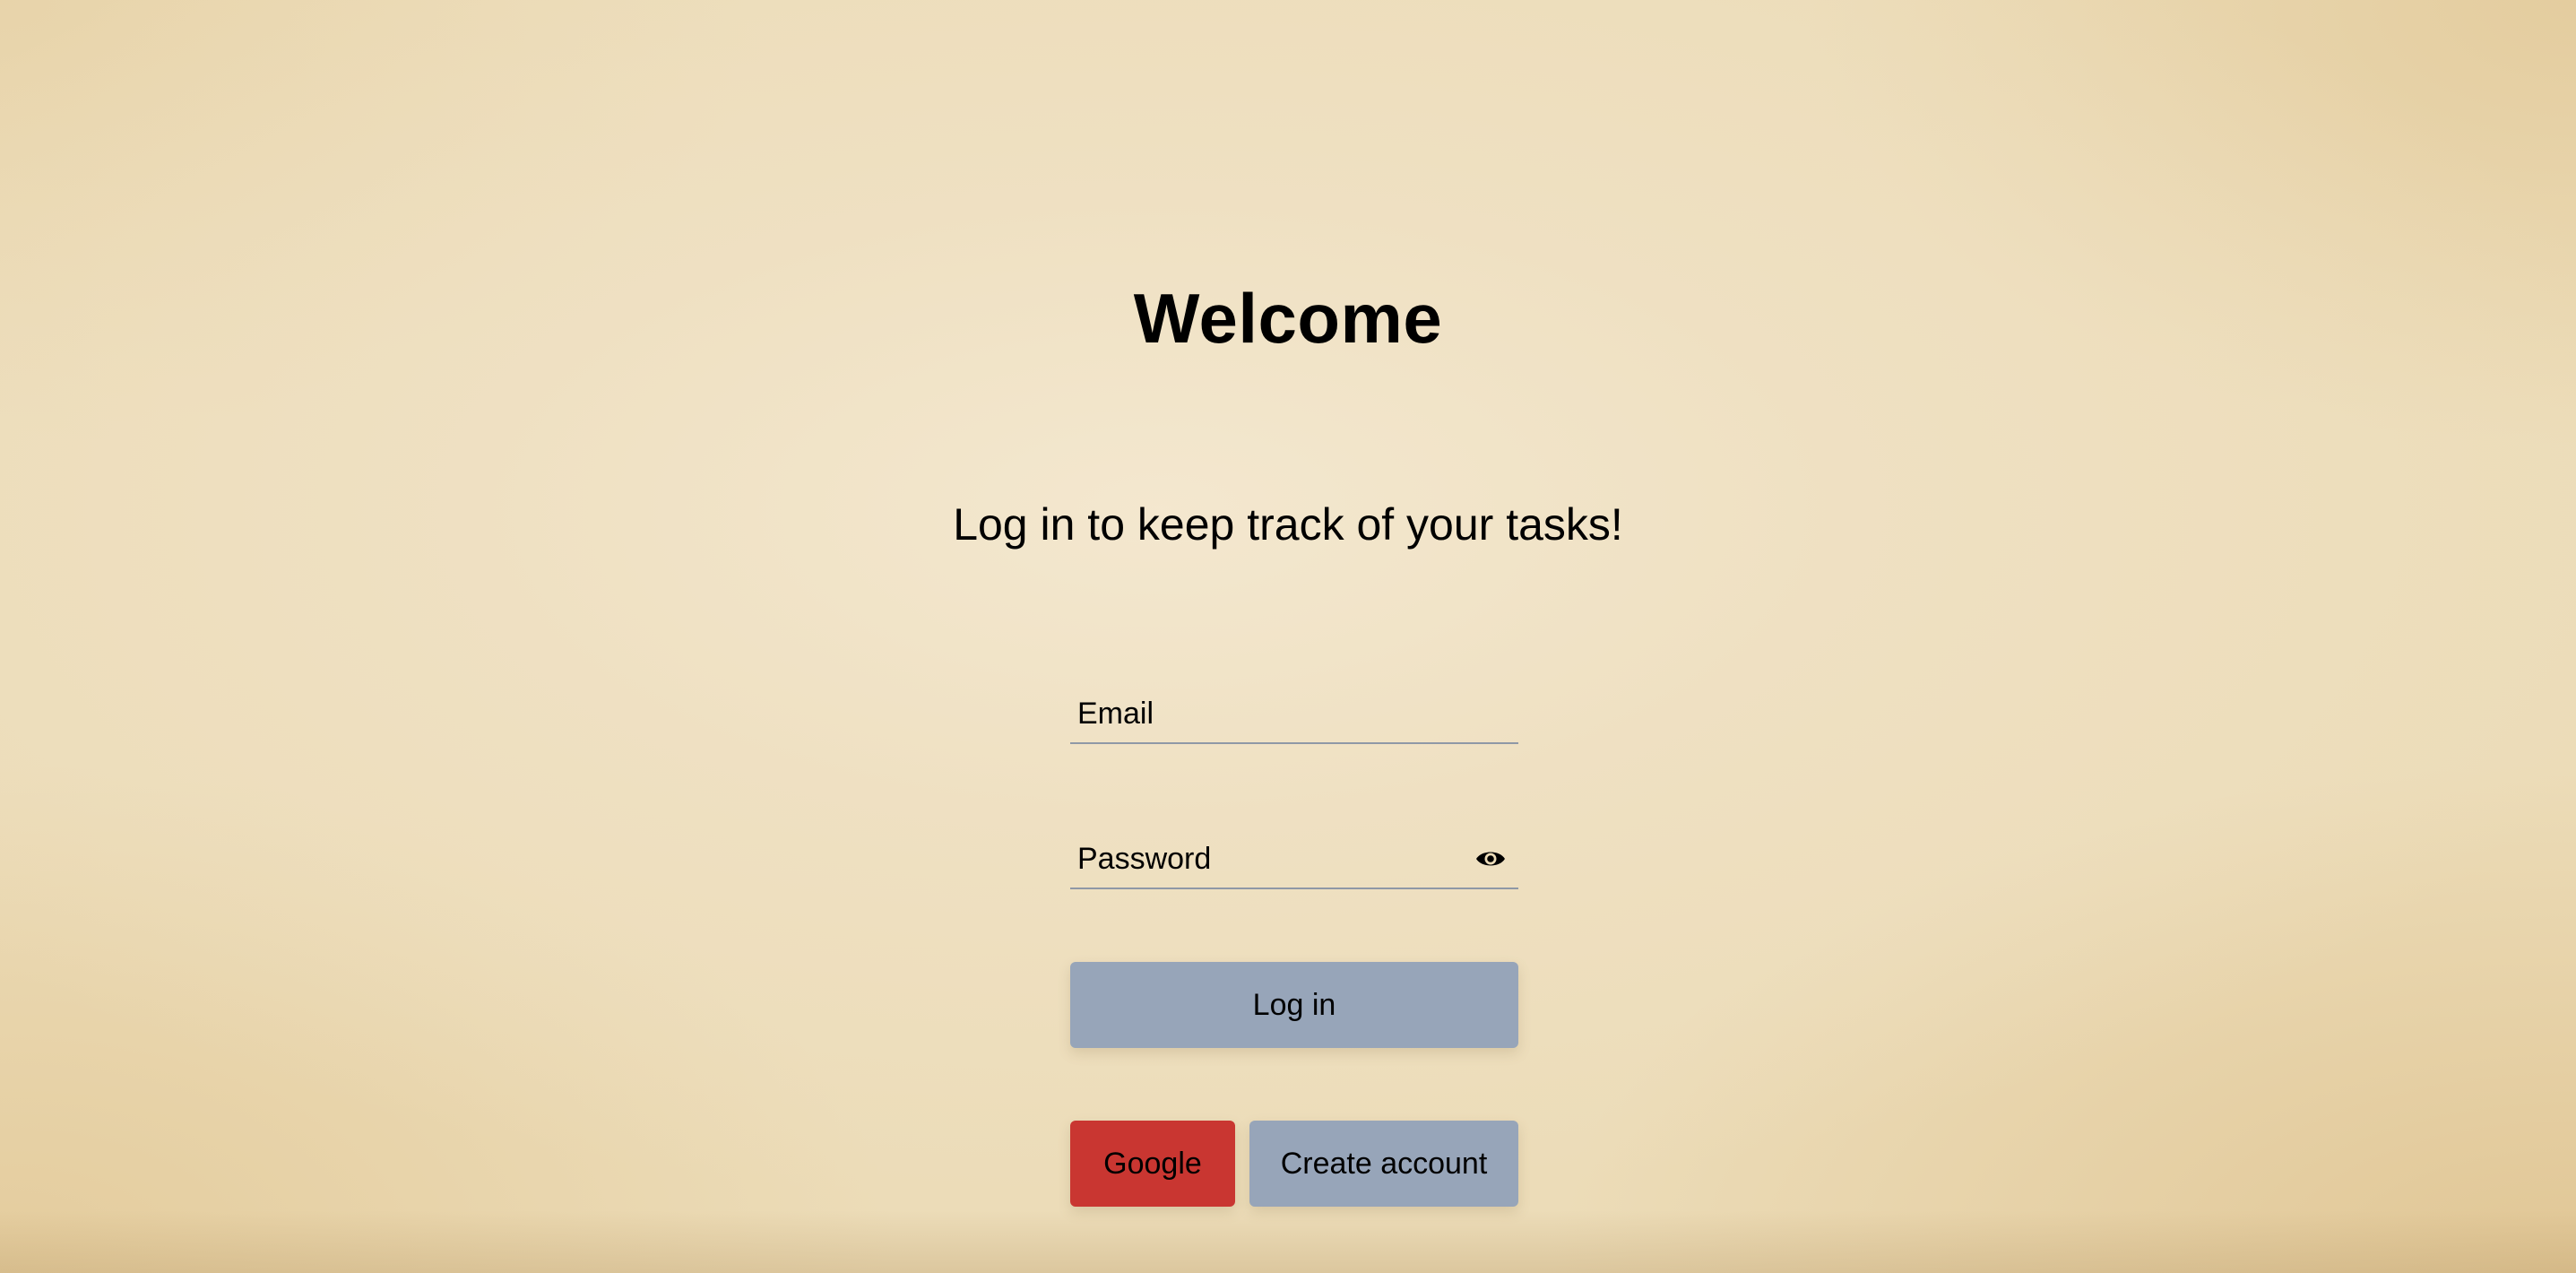 This screenshot has height=1273, width=2576. I want to click on password-field, so click(1294, 853).